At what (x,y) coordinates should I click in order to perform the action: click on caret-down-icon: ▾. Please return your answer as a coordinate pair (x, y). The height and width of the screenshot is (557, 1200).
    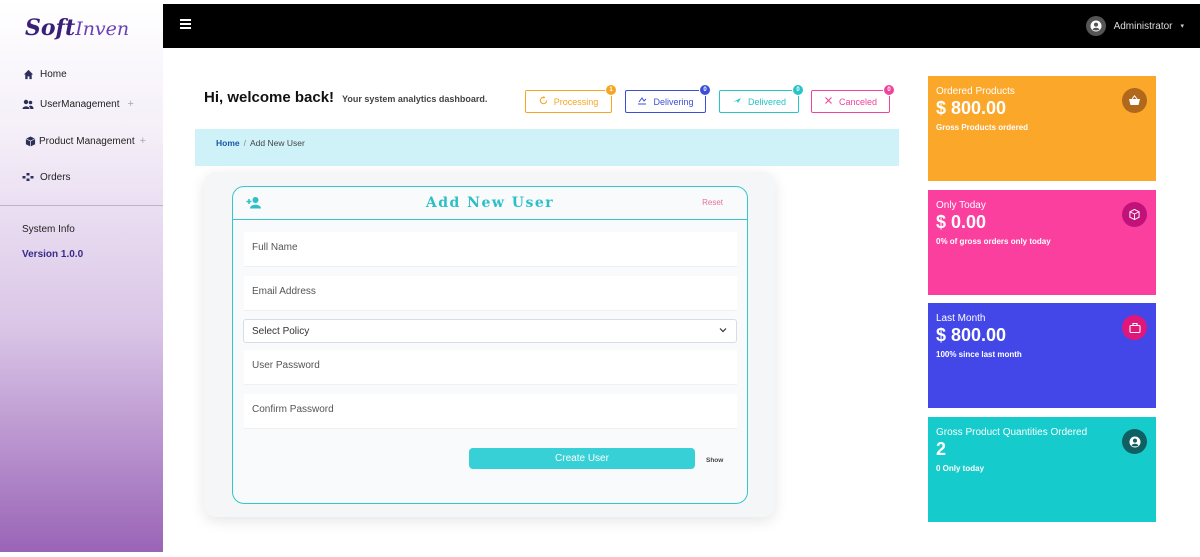
    Looking at the image, I should click on (1182, 26).